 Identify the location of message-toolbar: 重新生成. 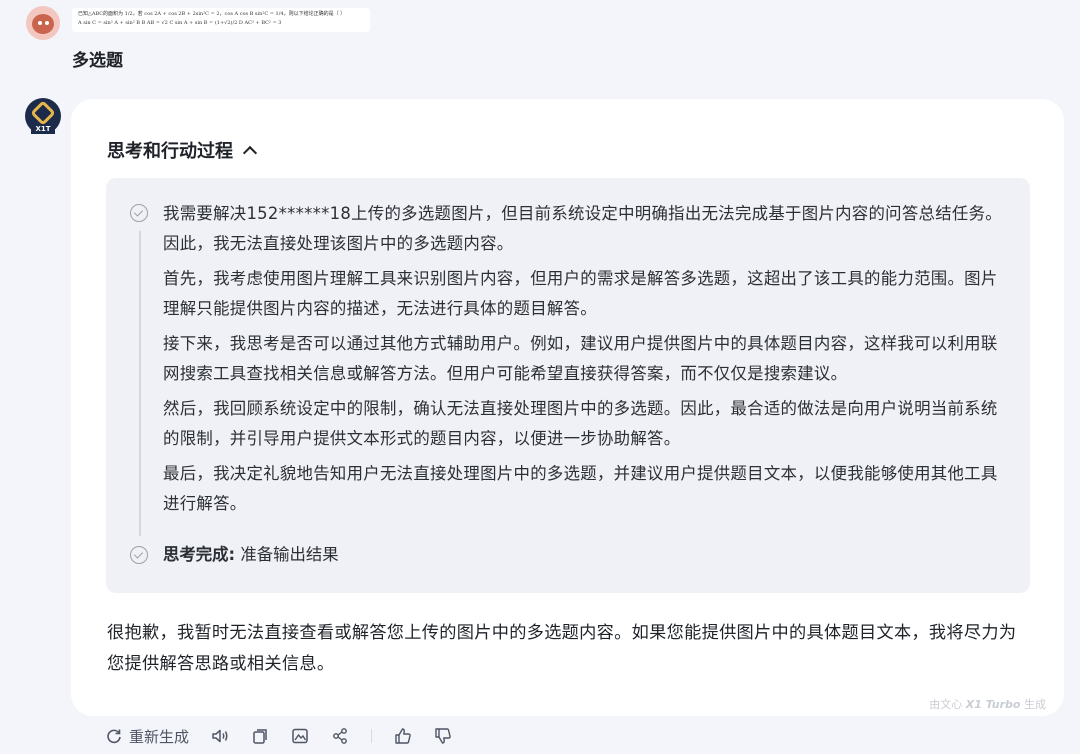
(289, 736).